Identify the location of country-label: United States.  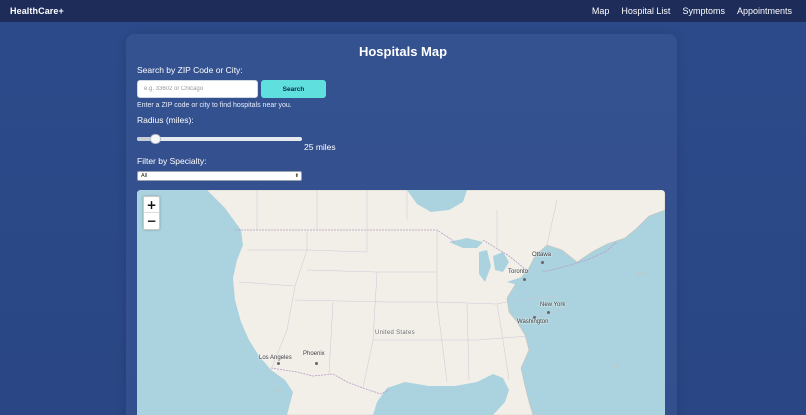
(395, 333).